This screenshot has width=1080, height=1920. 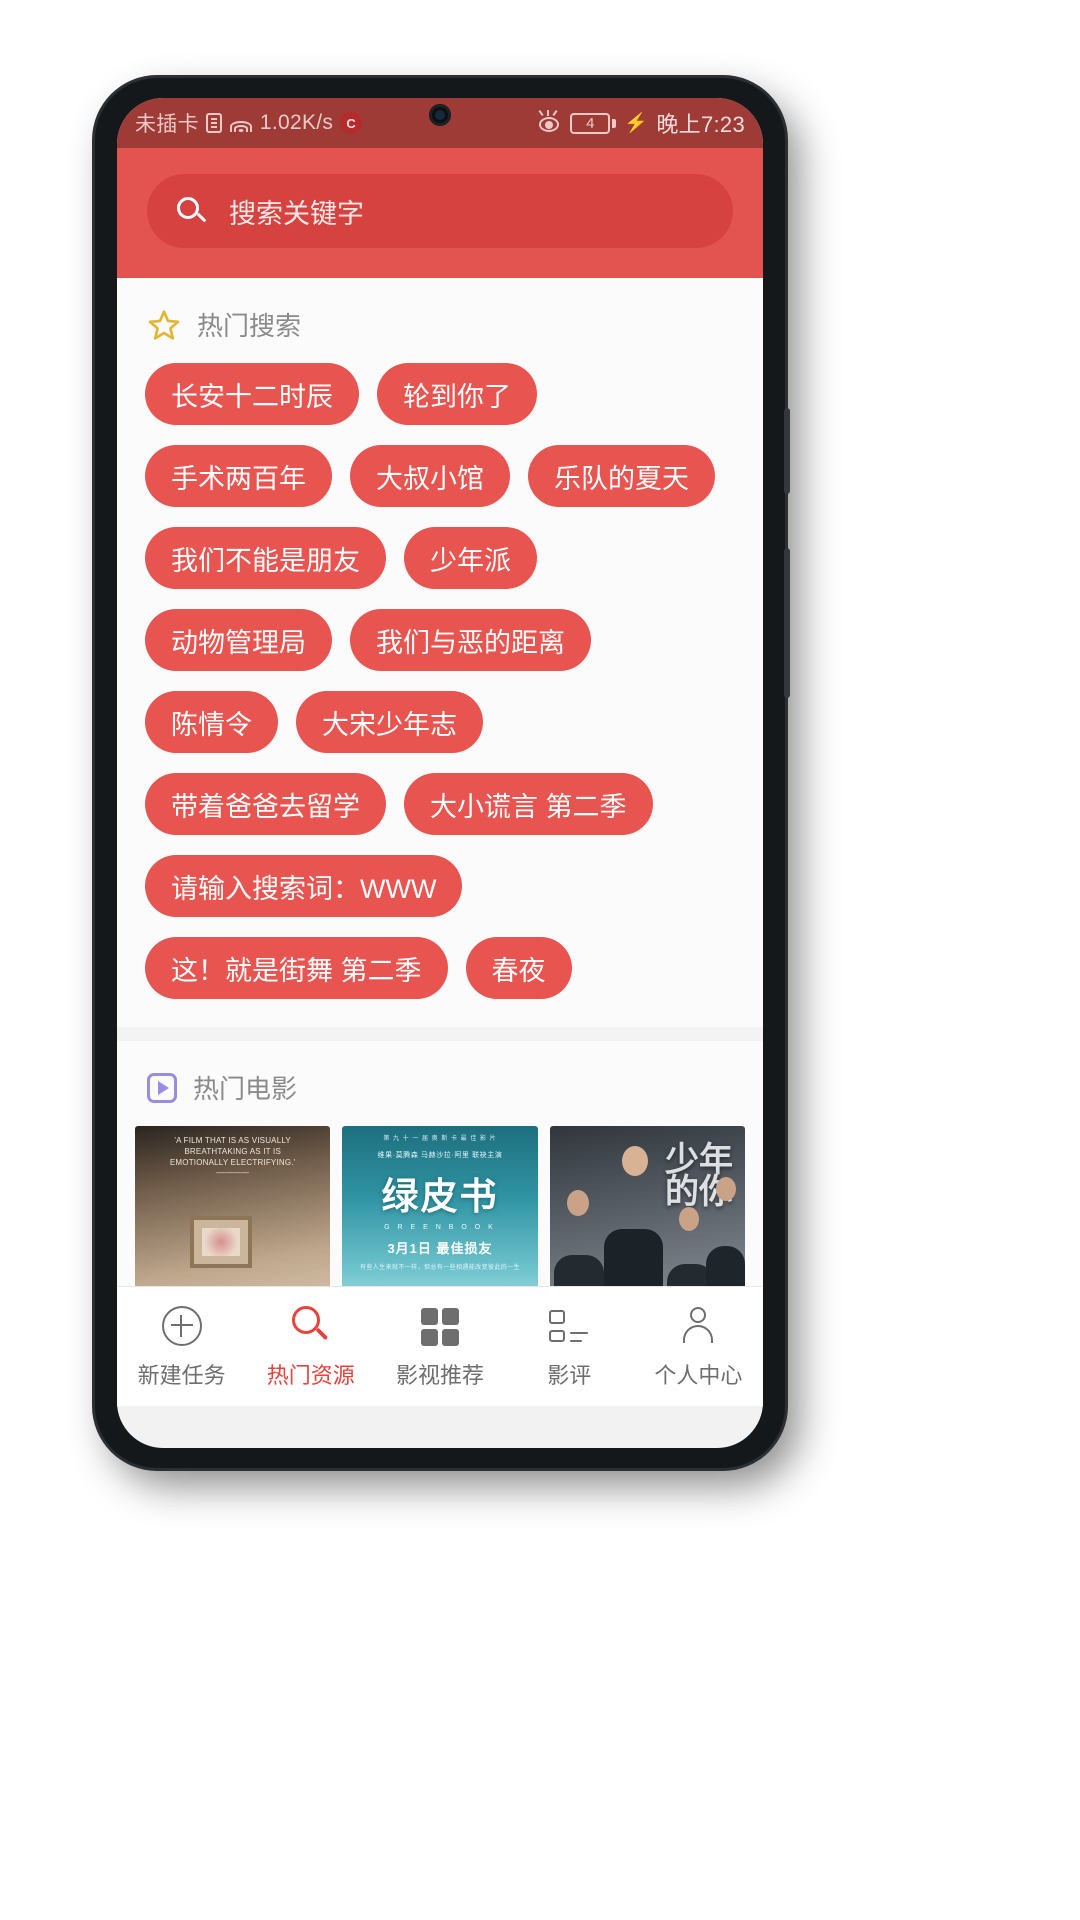 I want to click on nav-item-影评: 影评, so click(x=569, y=1346).